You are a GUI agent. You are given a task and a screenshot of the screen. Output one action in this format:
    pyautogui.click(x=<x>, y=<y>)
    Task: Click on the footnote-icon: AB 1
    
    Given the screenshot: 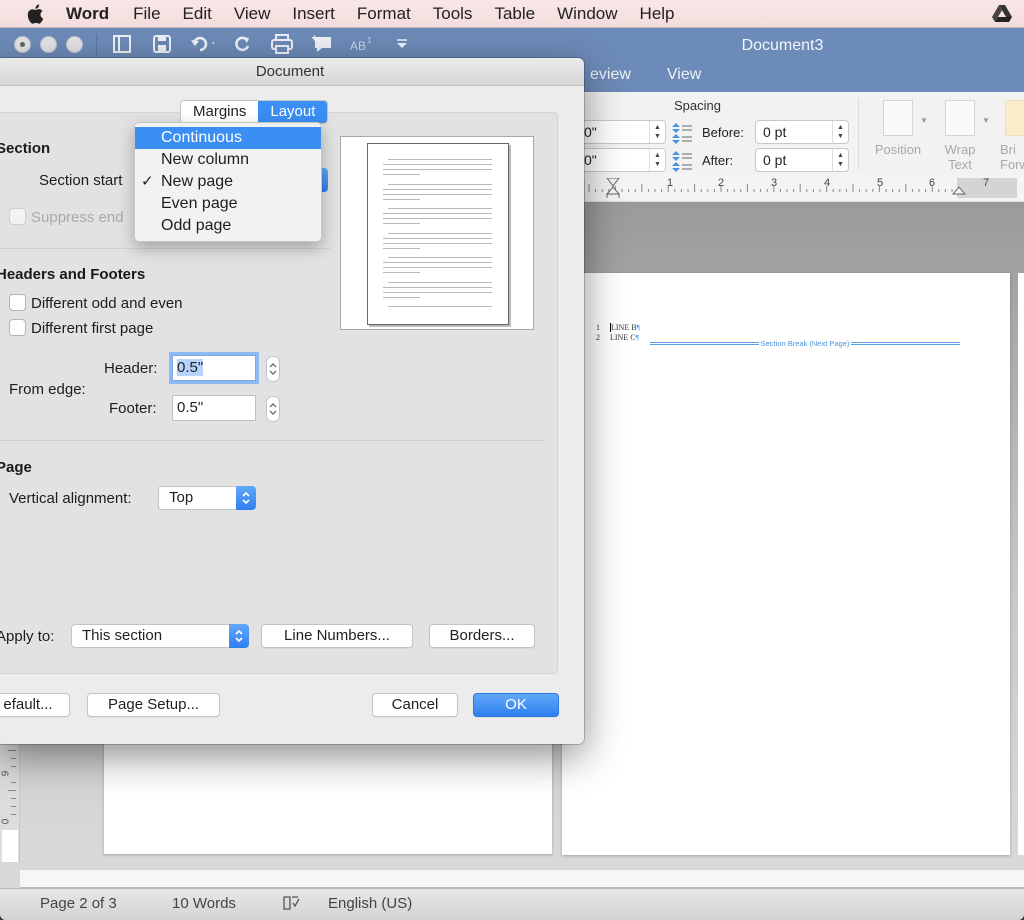 What is the action you would take?
    pyautogui.click(x=362, y=44)
    